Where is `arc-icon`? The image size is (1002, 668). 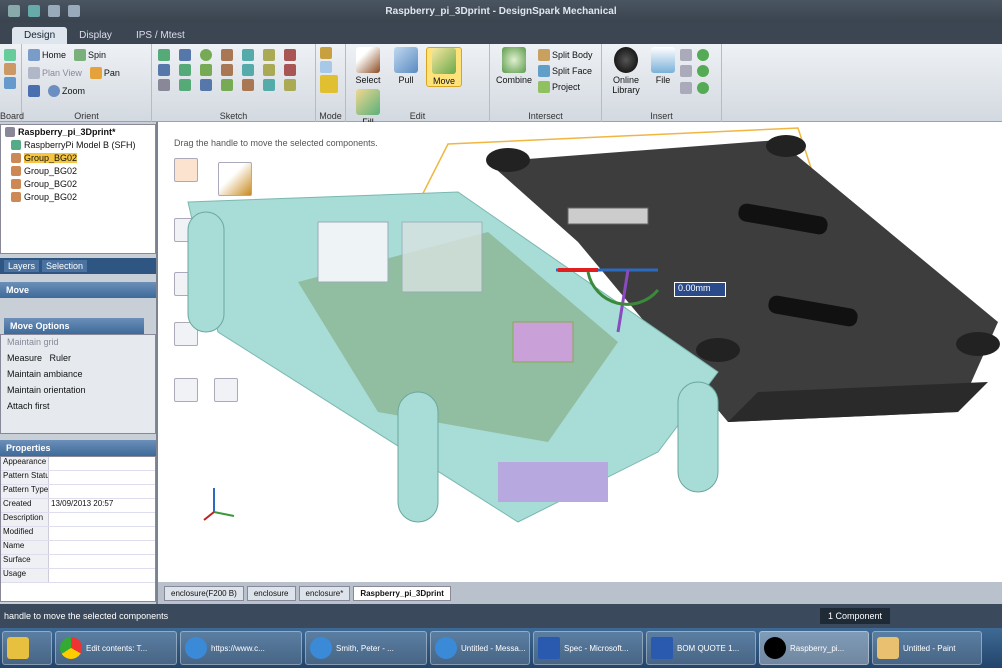 arc-icon is located at coordinates (227, 55).